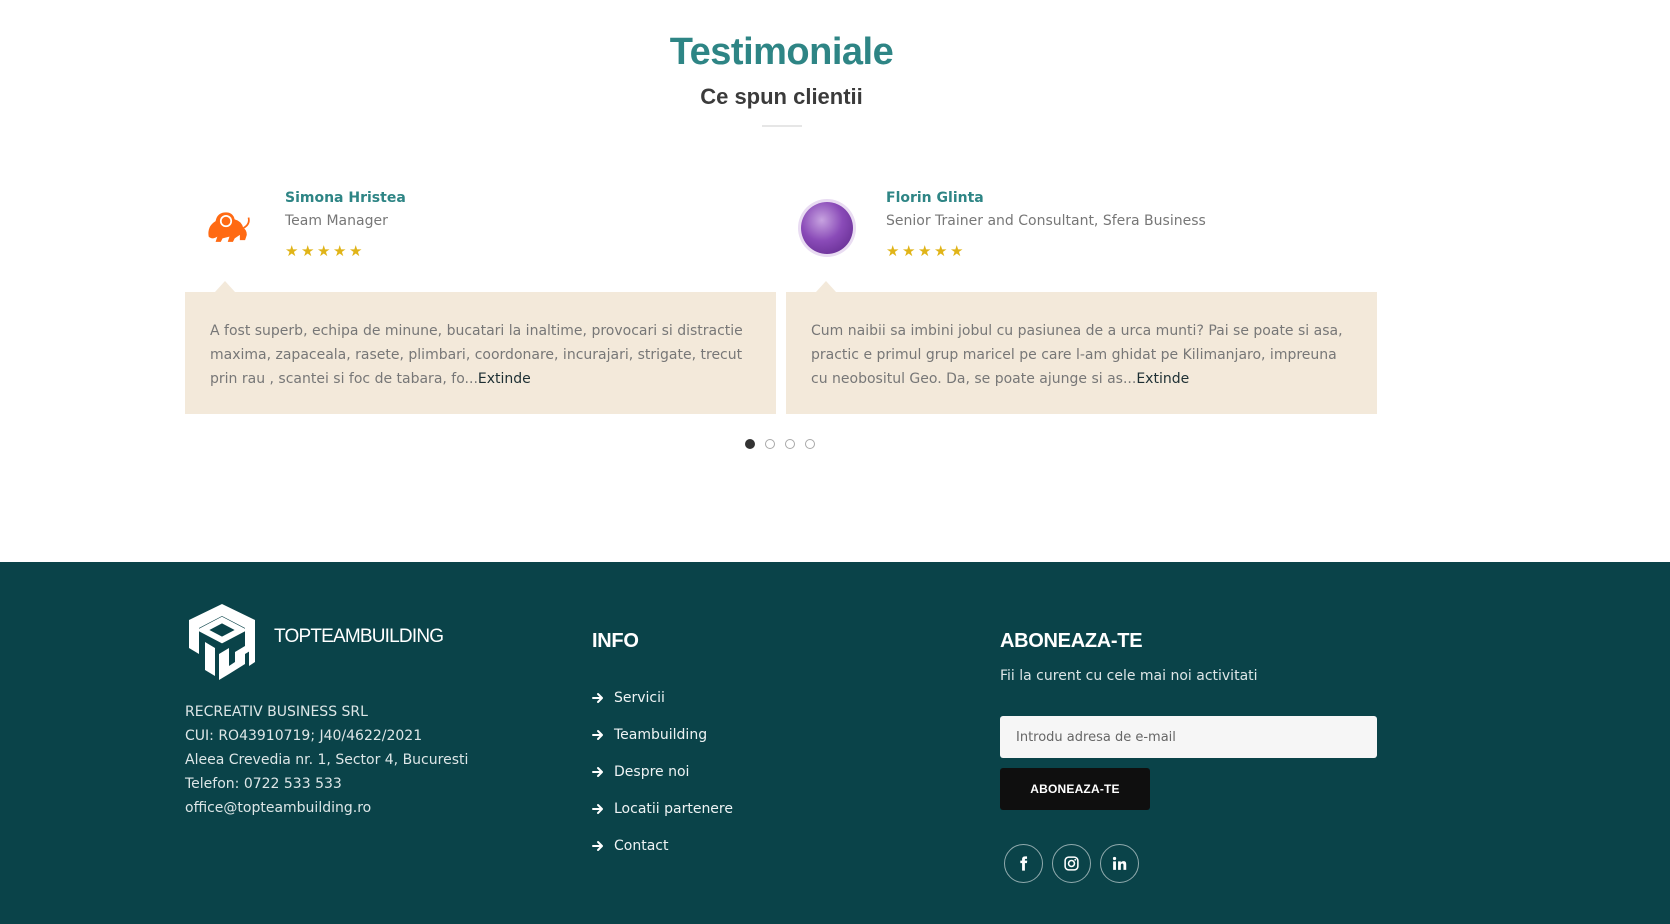 Image resolution: width=1670 pixels, height=924 pixels. I want to click on subscribe-text: Fii la curent cu cele mai noi activitati, so click(1129, 676).